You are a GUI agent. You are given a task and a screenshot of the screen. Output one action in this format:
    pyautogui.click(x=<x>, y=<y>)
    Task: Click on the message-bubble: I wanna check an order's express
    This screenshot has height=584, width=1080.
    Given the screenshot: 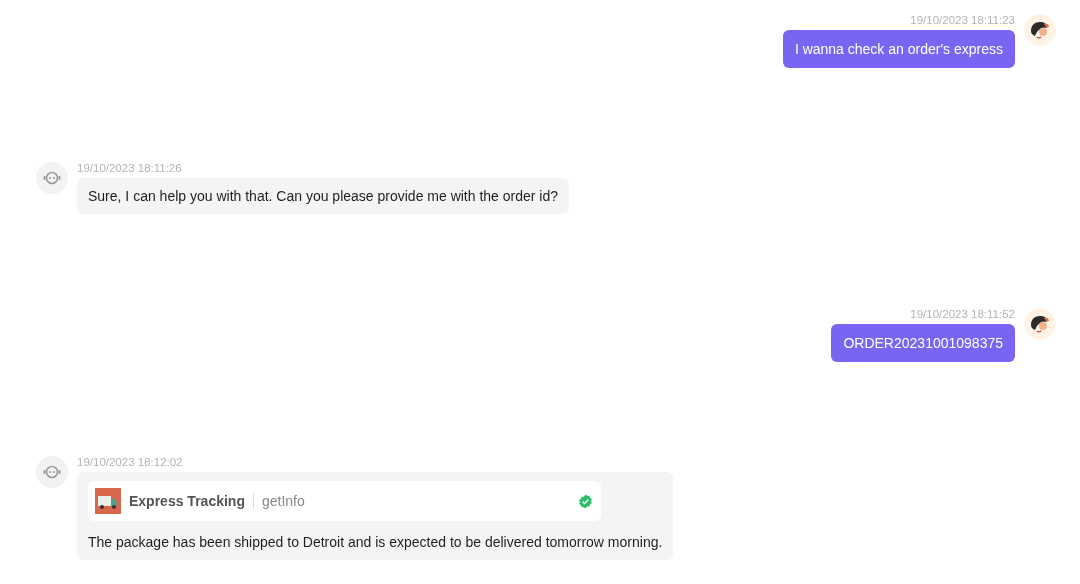 What is the action you would take?
    pyautogui.click(x=898, y=49)
    